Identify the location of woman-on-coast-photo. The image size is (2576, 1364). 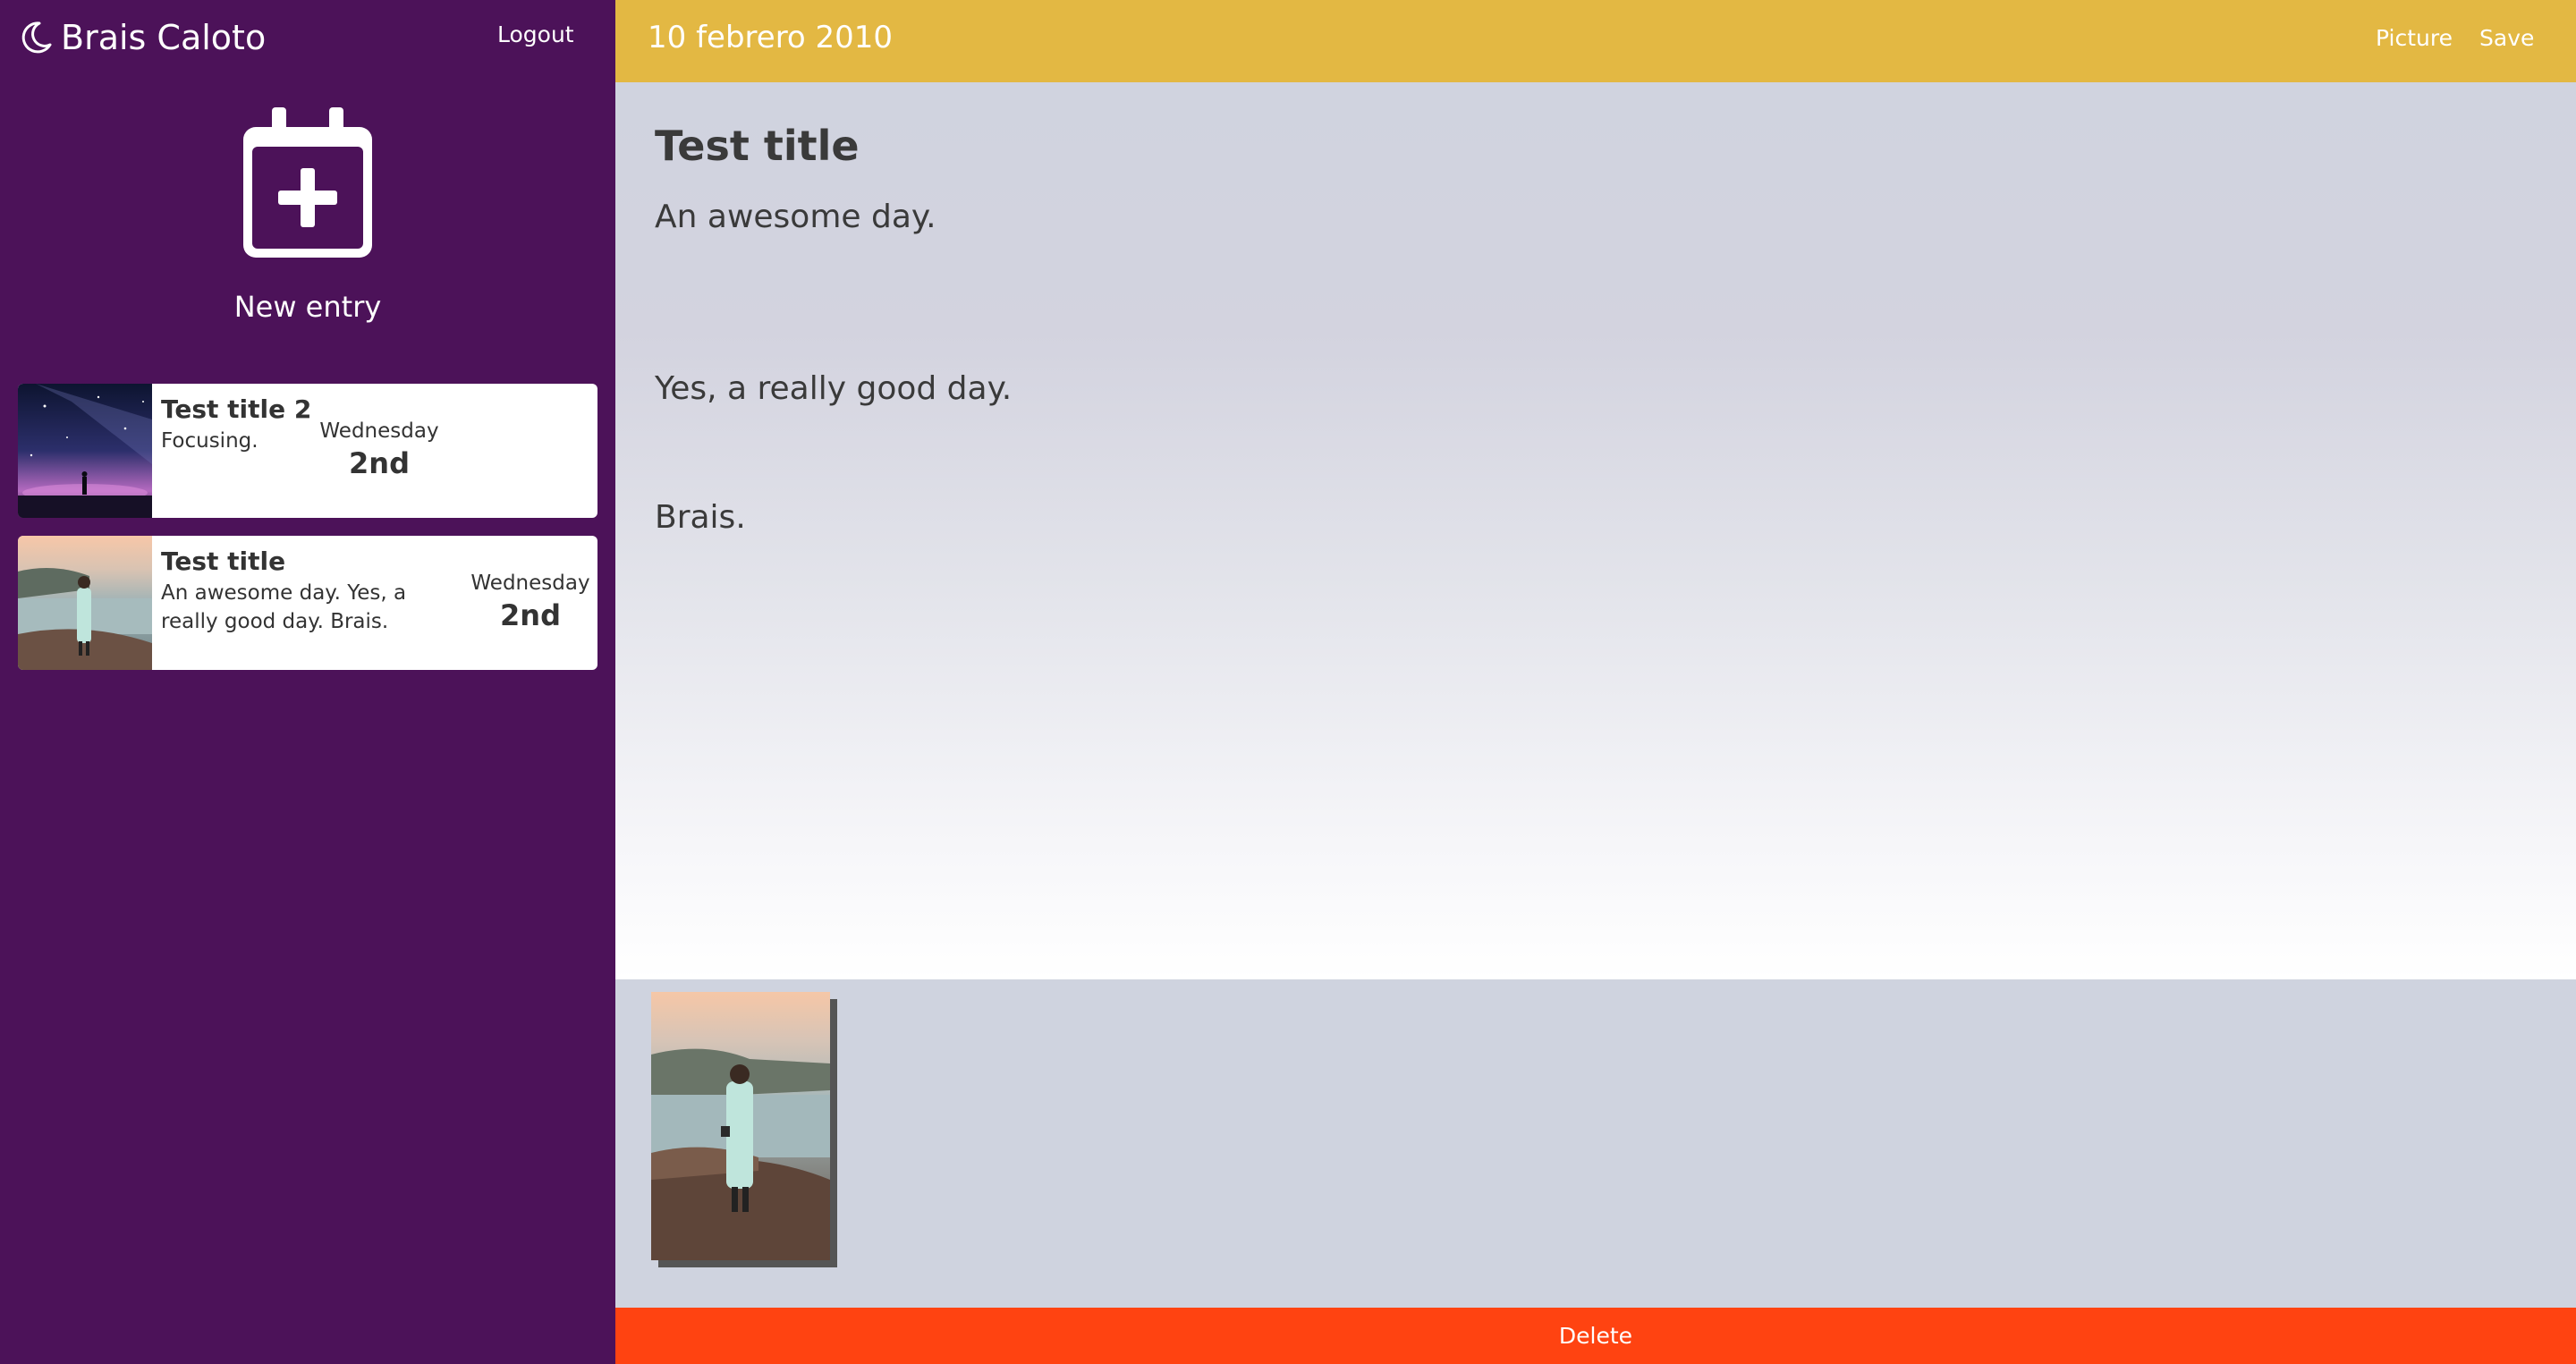
(740, 1126).